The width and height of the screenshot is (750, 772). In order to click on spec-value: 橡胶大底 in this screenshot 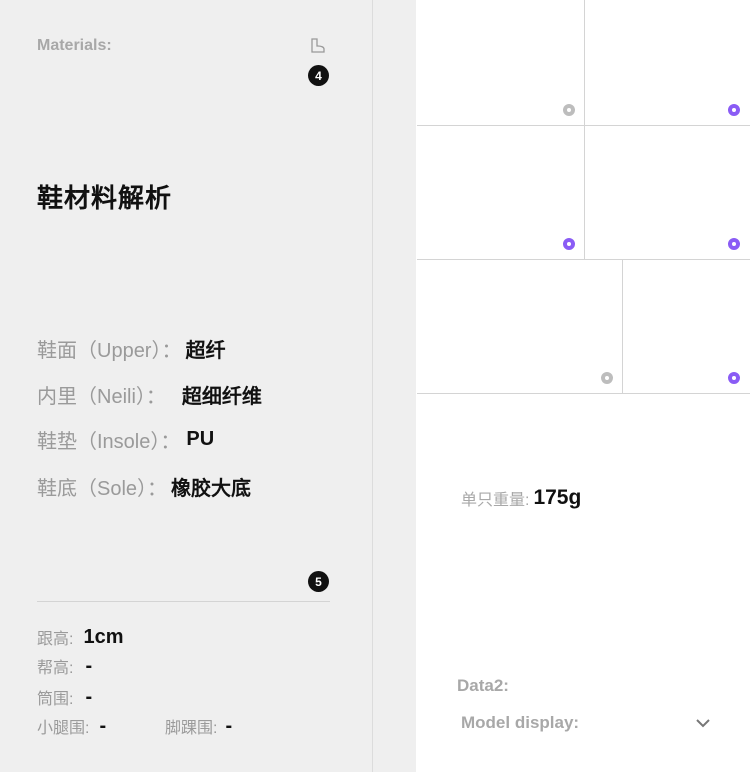, I will do `click(211, 488)`.